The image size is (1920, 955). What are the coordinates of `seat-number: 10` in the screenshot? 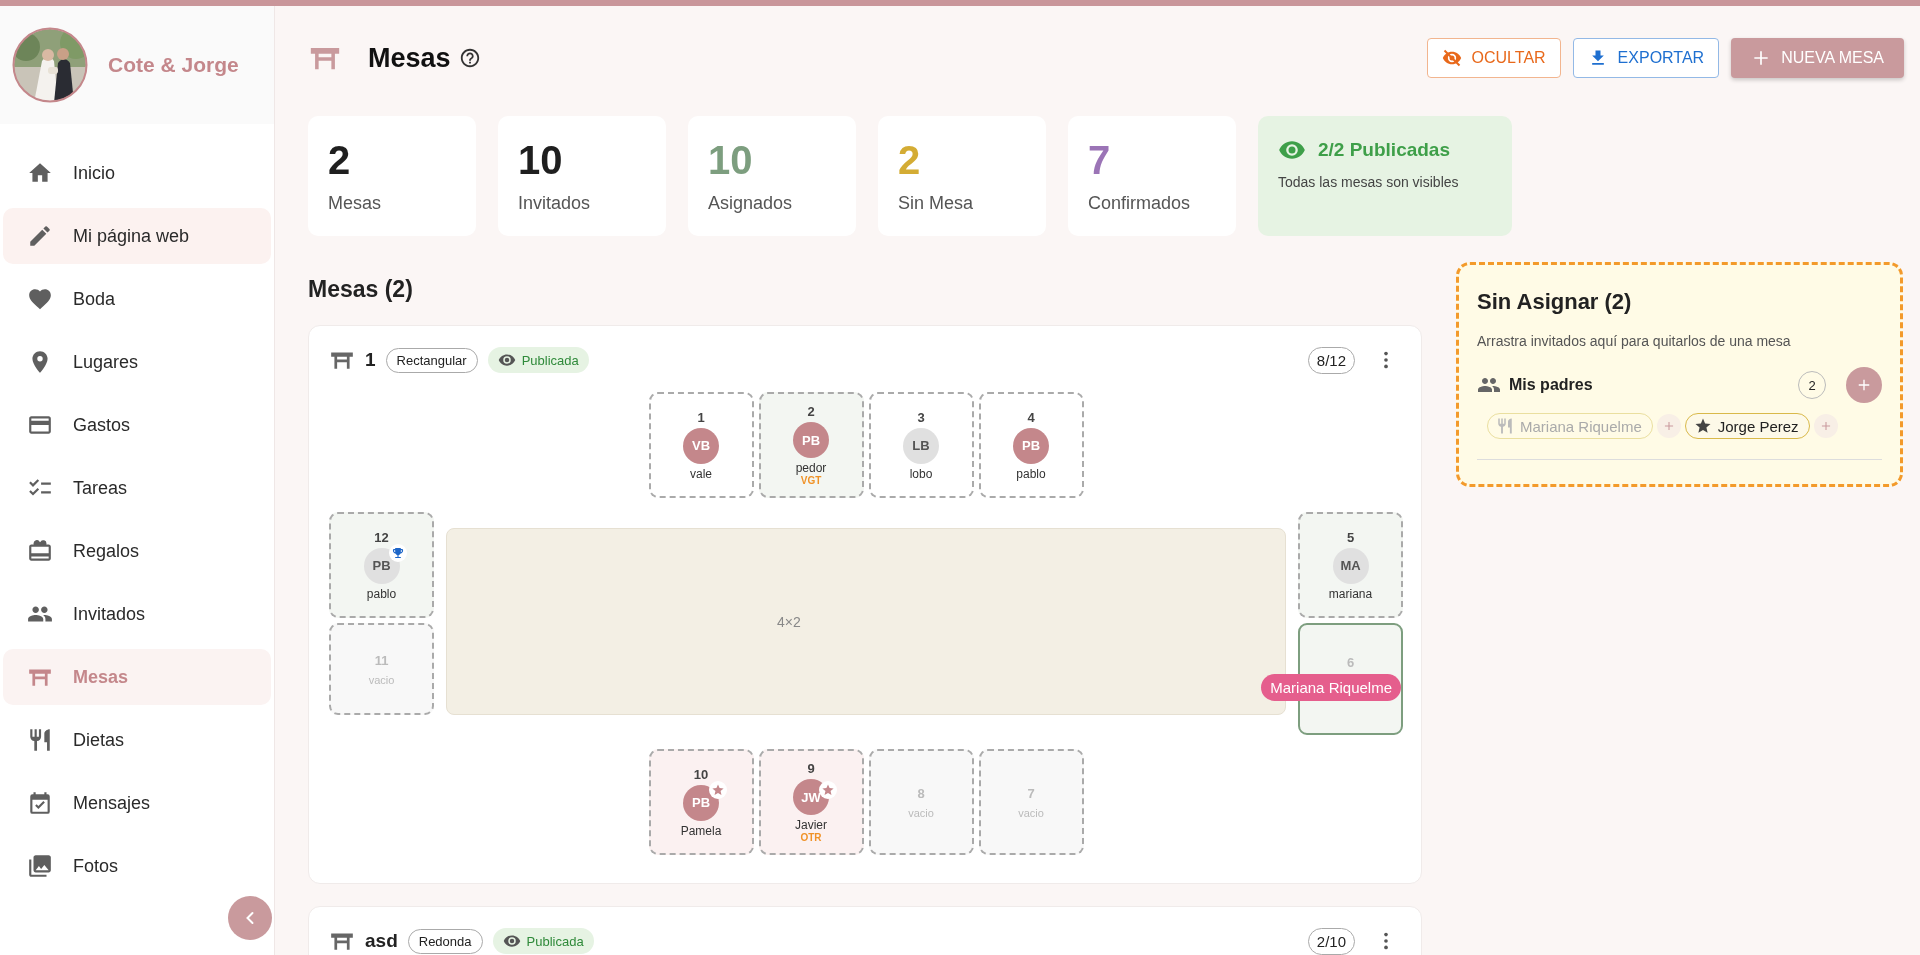 It's located at (701, 774).